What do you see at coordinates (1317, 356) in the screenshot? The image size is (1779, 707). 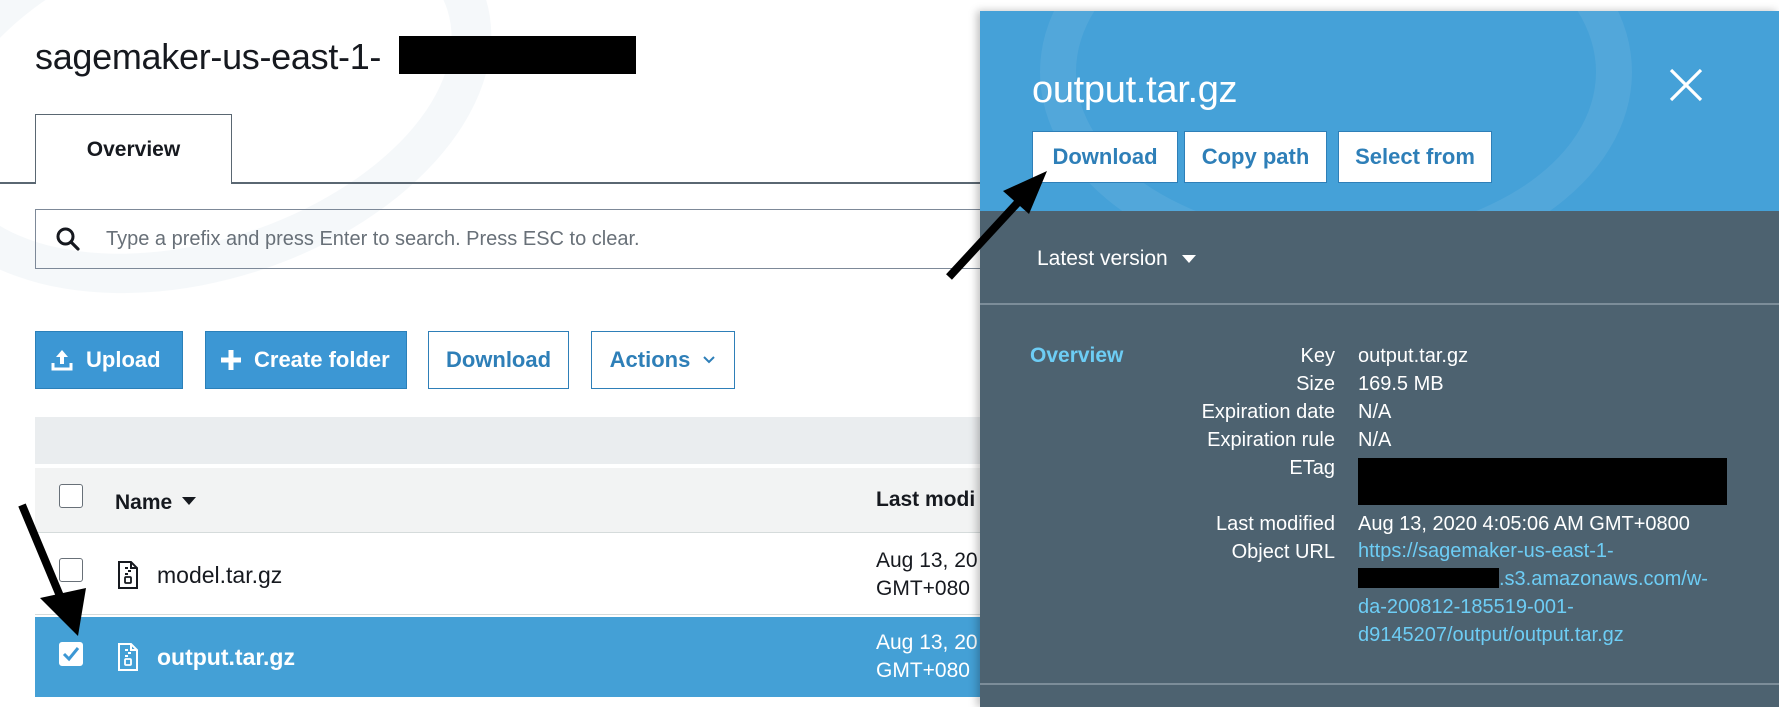 I see `key-label: Key` at bounding box center [1317, 356].